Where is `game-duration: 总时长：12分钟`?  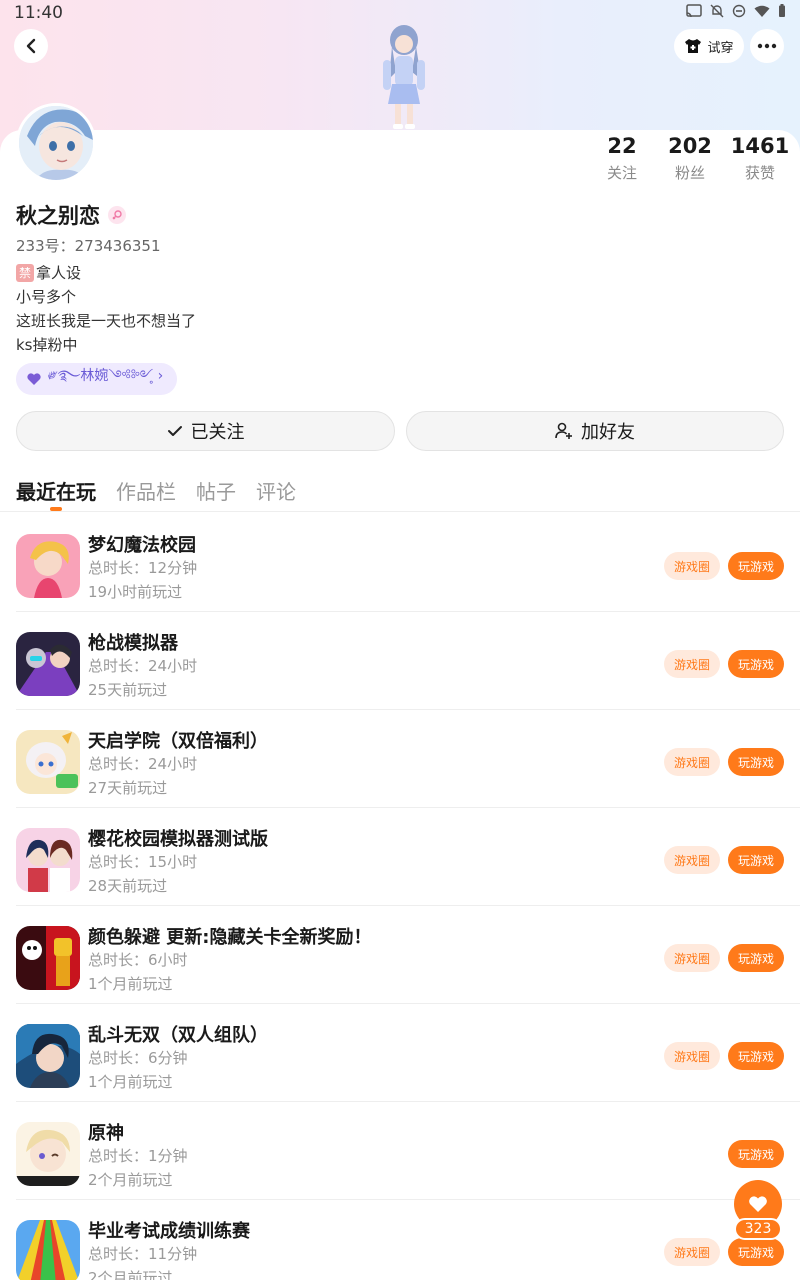
game-duration: 总时长：12分钟 is located at coordinates (143, 568).